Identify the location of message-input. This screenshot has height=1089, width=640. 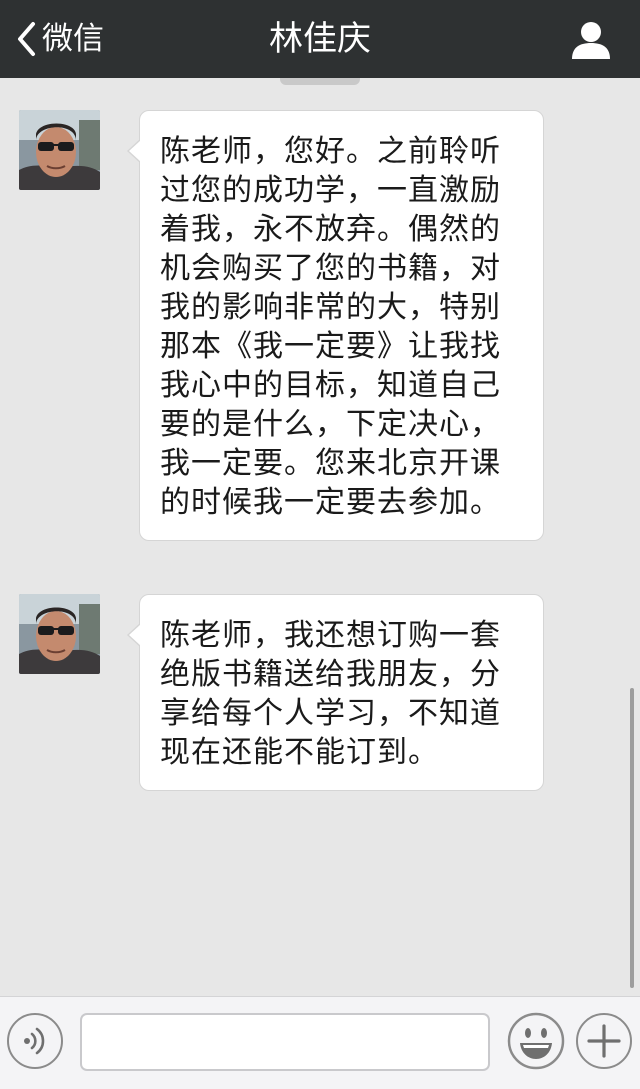
(285, 1042).